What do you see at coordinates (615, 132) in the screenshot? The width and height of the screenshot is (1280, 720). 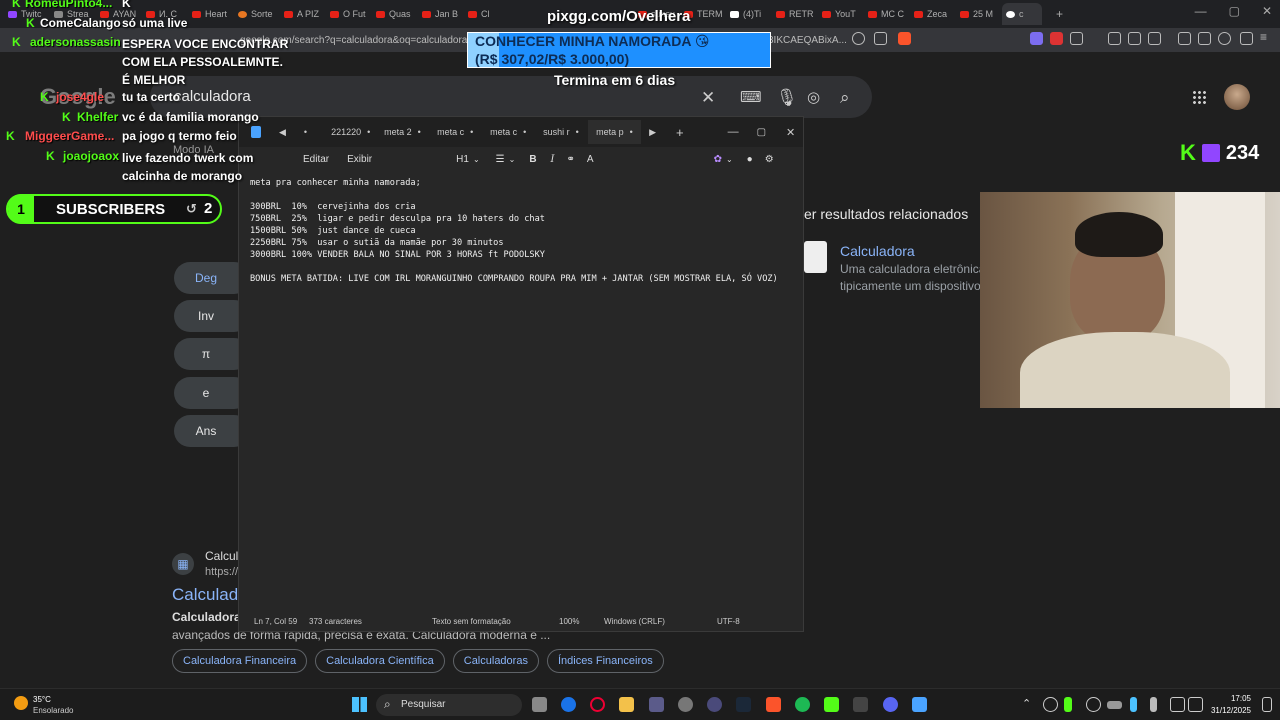 I see `notepad-tab-active: meta p •` at bounding box center [615, 132].